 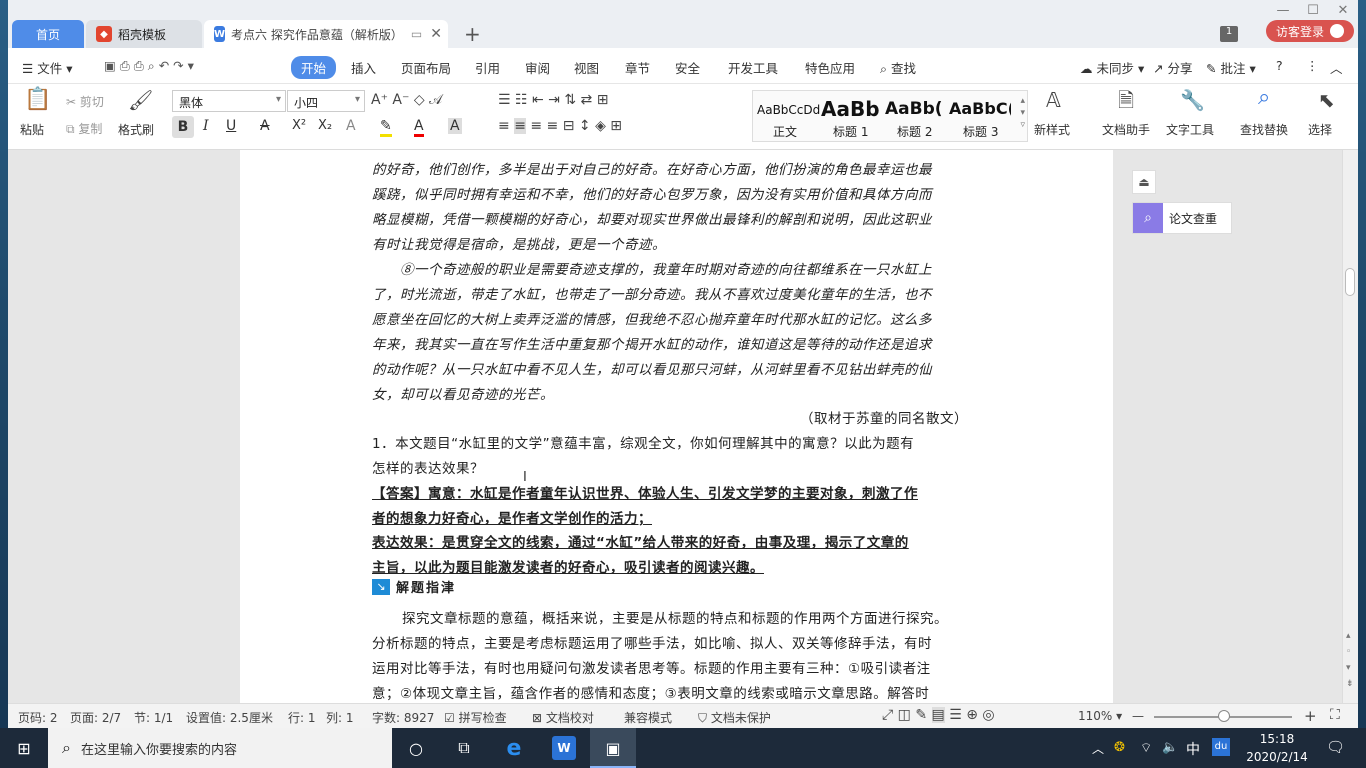 I want to click on tab-home: 首页, so click(x=48, y=34).